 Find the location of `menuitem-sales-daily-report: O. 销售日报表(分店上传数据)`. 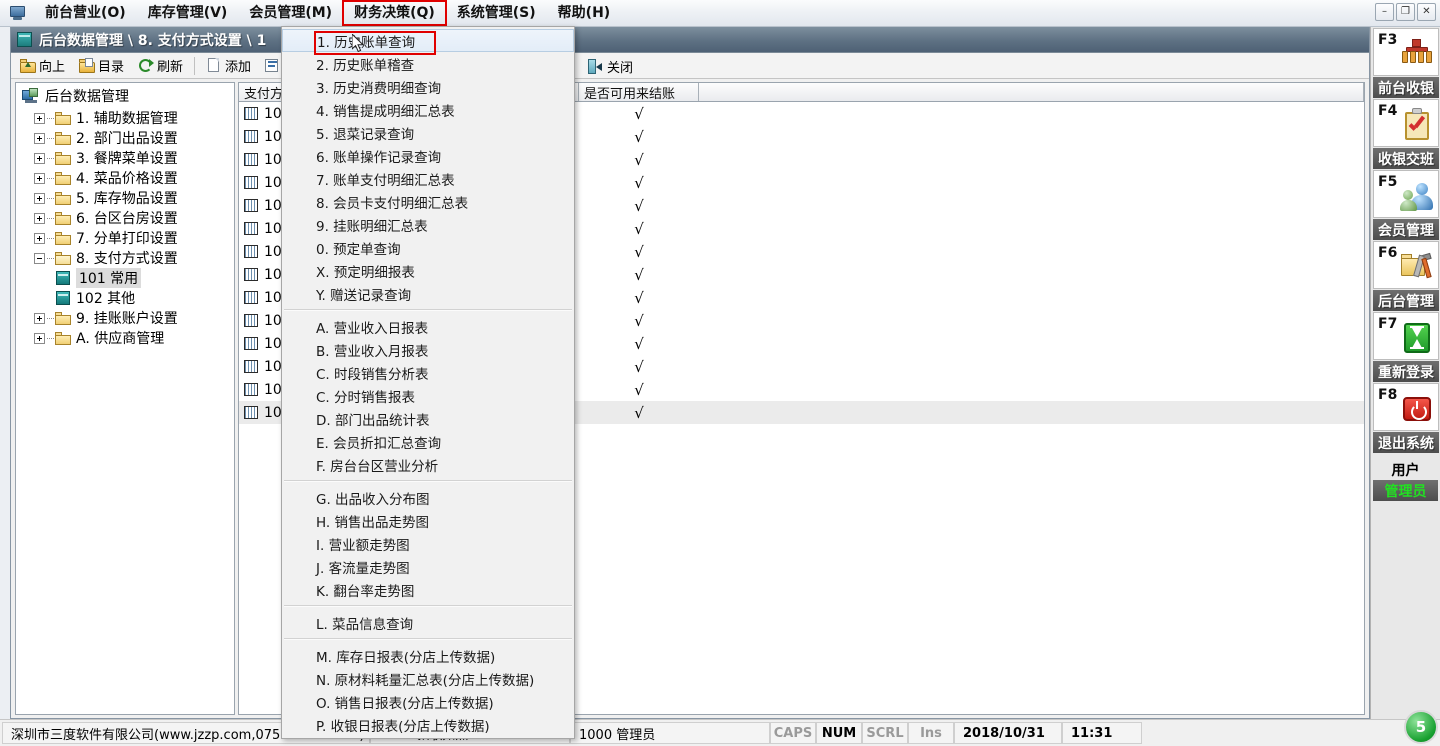

menuitem-sales-daily-report: O. 销售日报表(分店上传数据) is located at coordinates (428, 701).